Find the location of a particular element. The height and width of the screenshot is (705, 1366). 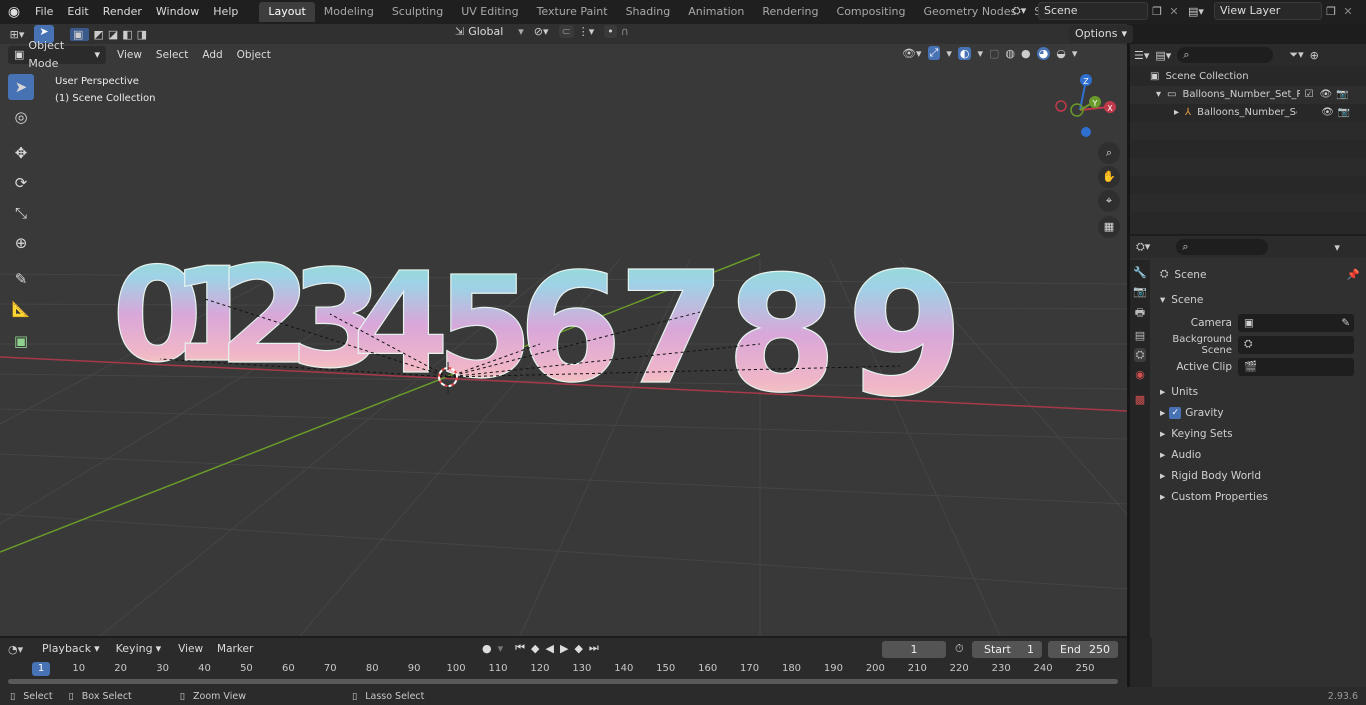

properties-editor-type-icon: ⛭▾ is located at coordinates (1143, 247).